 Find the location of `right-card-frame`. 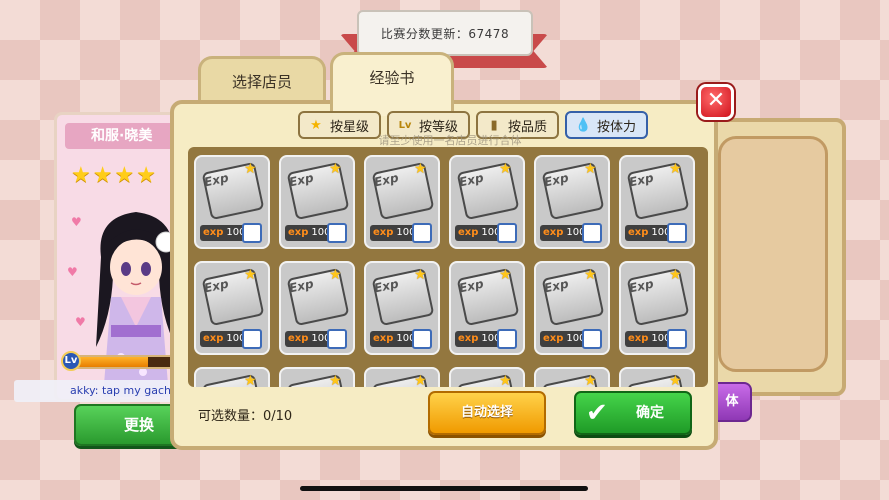

right-card-frame is located at coordinates (773, 254).